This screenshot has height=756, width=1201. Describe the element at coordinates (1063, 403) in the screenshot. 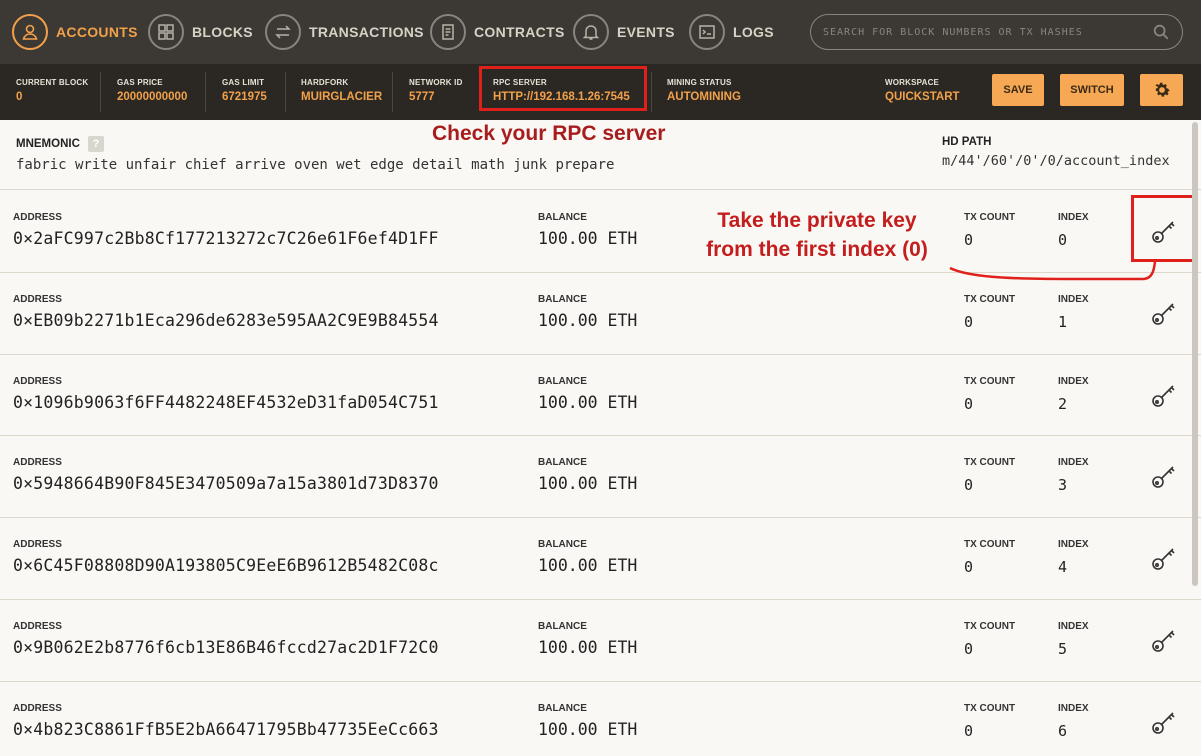

I see `index-value: 2` at that location.